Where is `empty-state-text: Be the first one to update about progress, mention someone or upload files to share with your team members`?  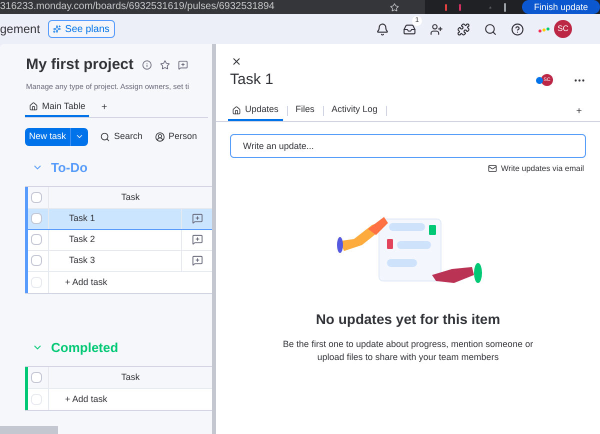 empty-state-text: Be the first one to update about progress, mention someone or upload files to share with your team members is located at coordinates (408, 351).